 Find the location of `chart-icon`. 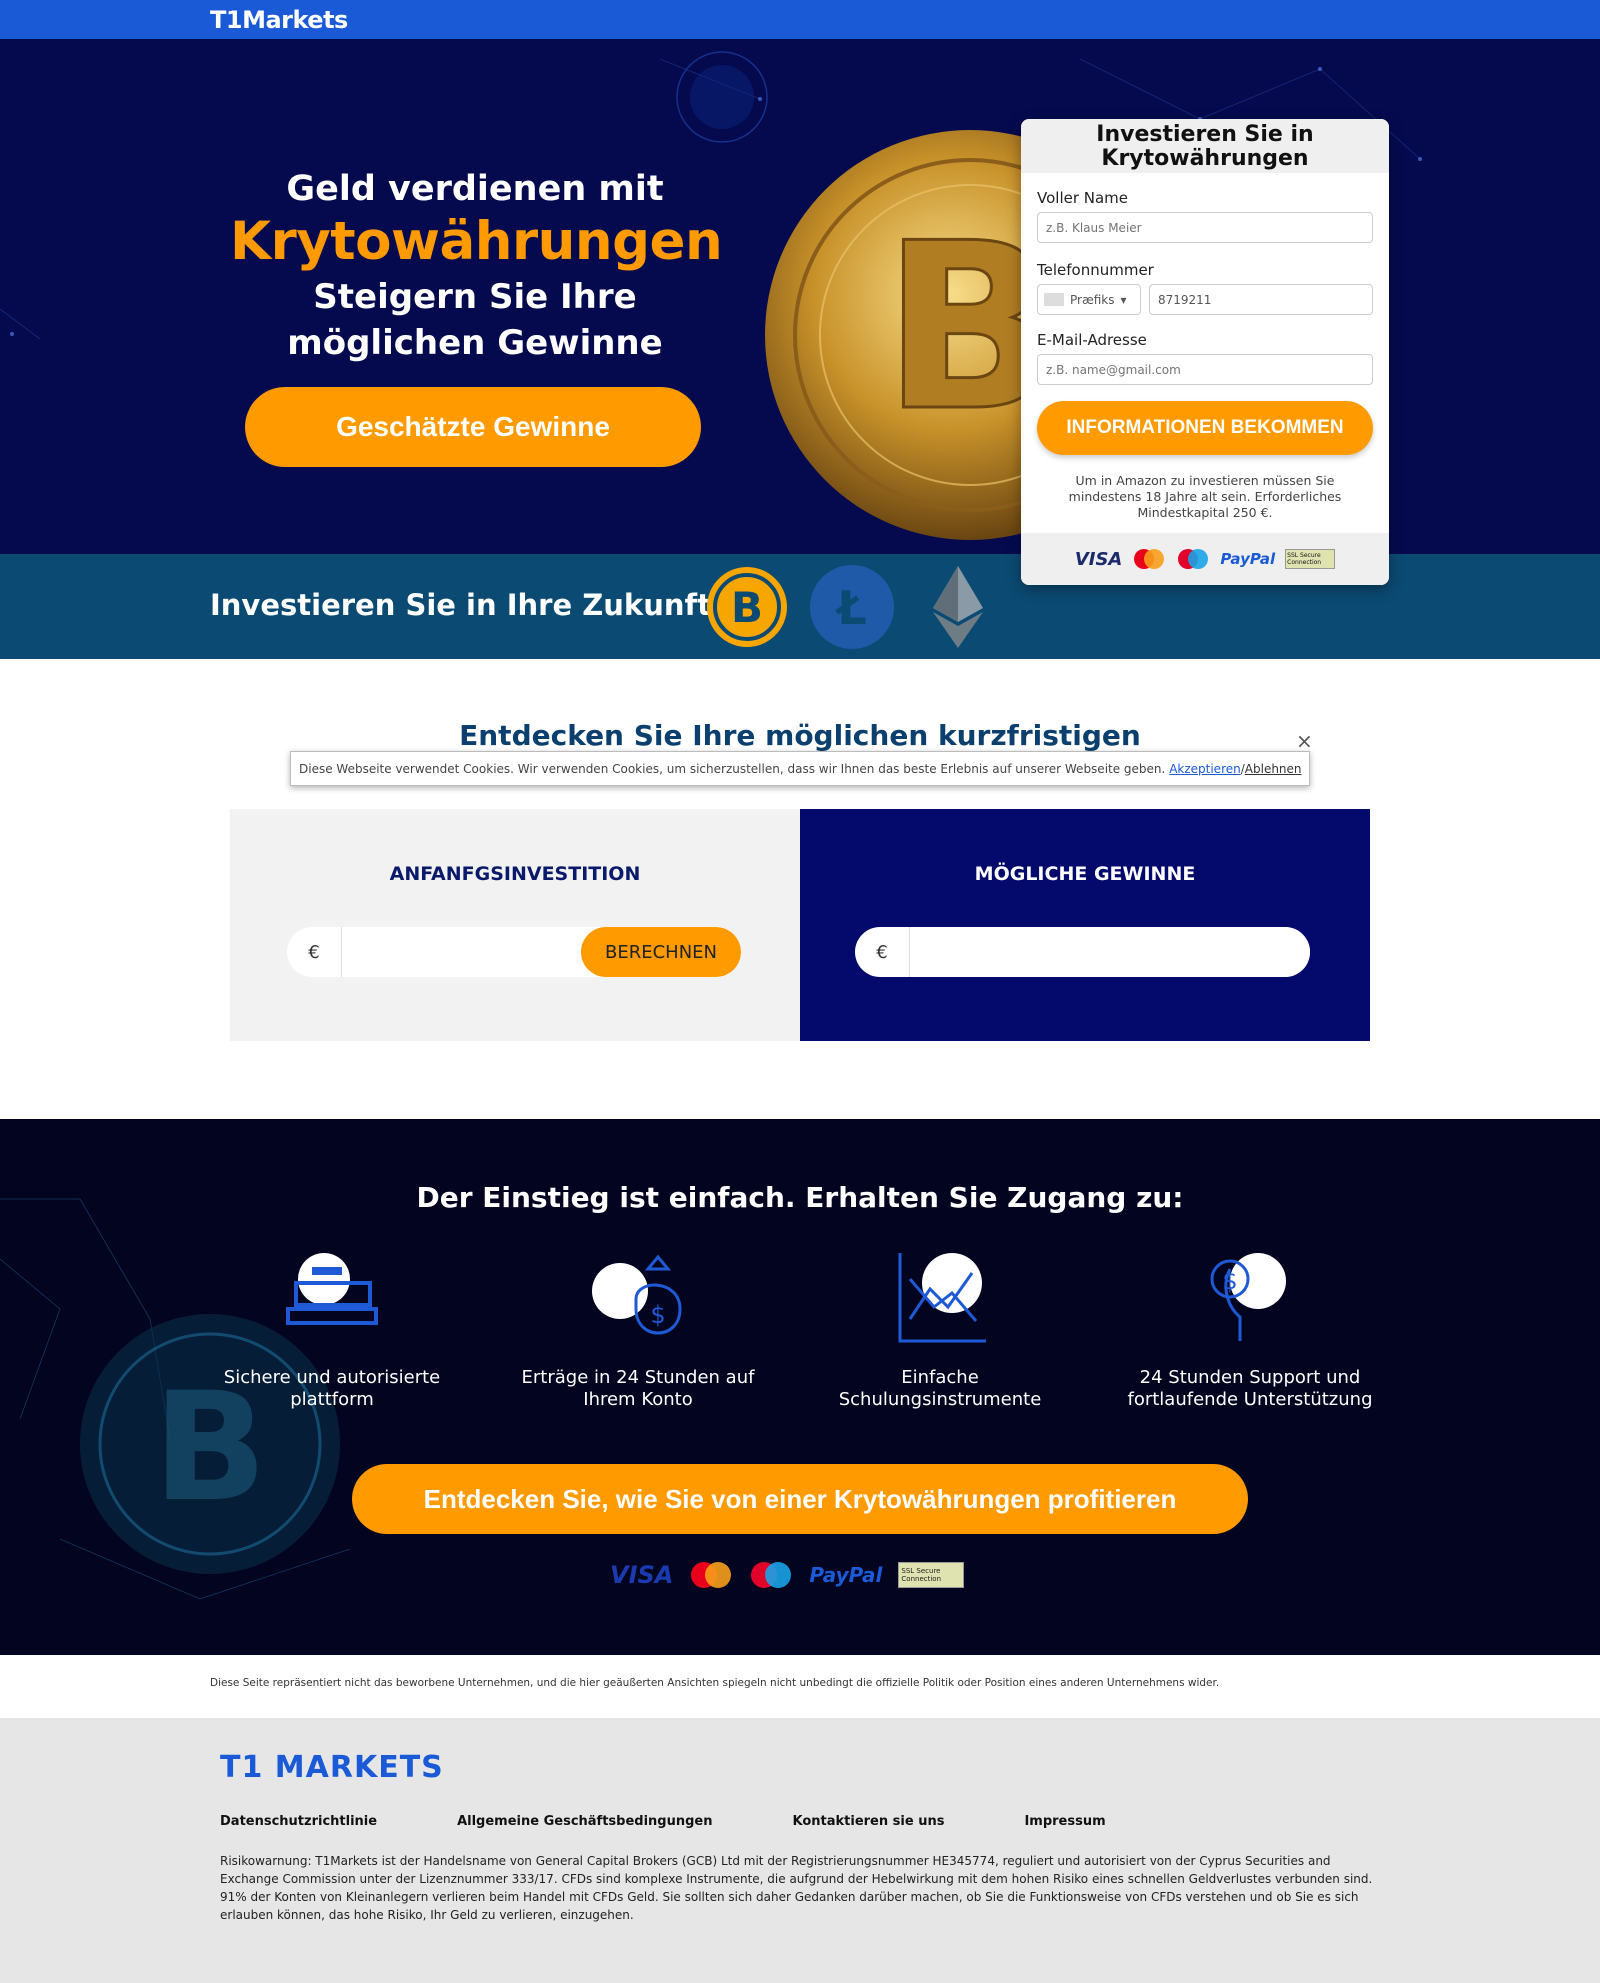

chart-icon is located at coordinates (942, 1298).